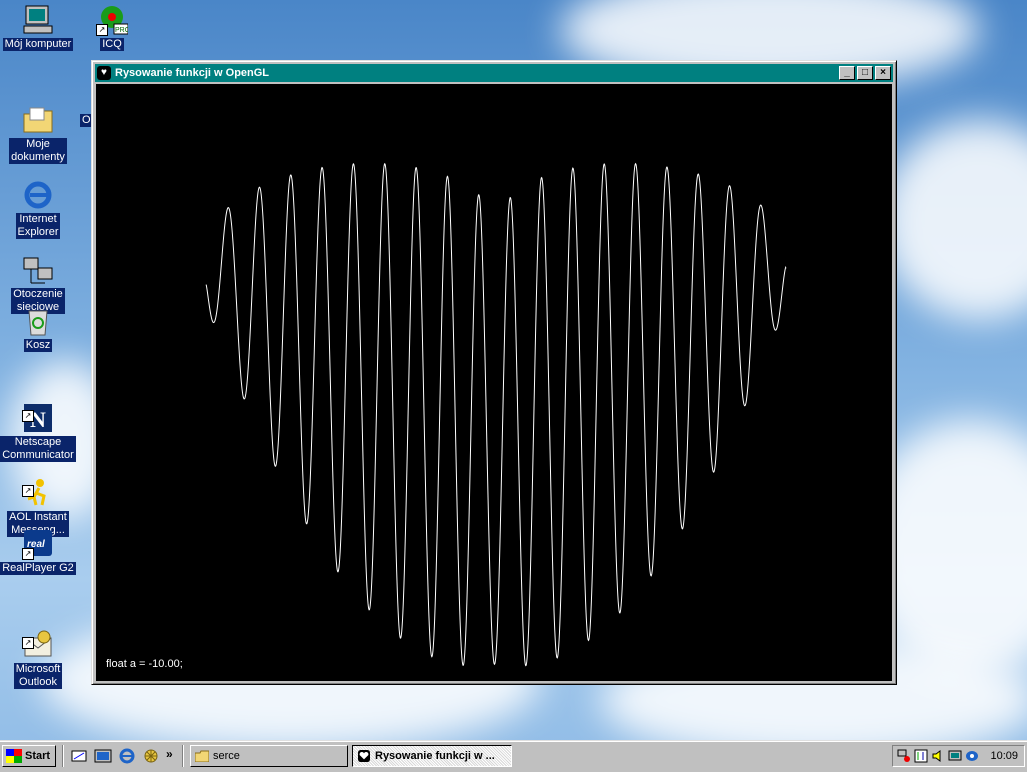 This screenshot has width=1027, height=772. I want to click on system-tray: 10:09, so click(958, 756).